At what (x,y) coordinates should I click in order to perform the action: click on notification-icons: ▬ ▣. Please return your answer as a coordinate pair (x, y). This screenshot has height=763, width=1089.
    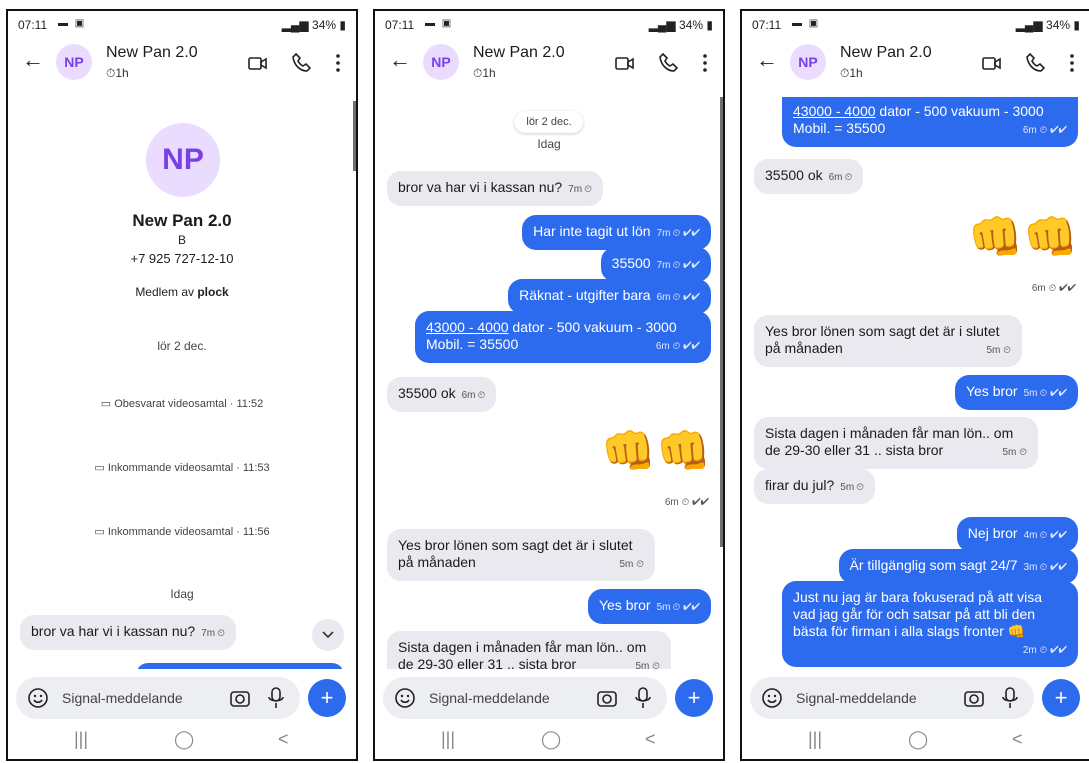
    Looking at the image, I should click on (806, 23).